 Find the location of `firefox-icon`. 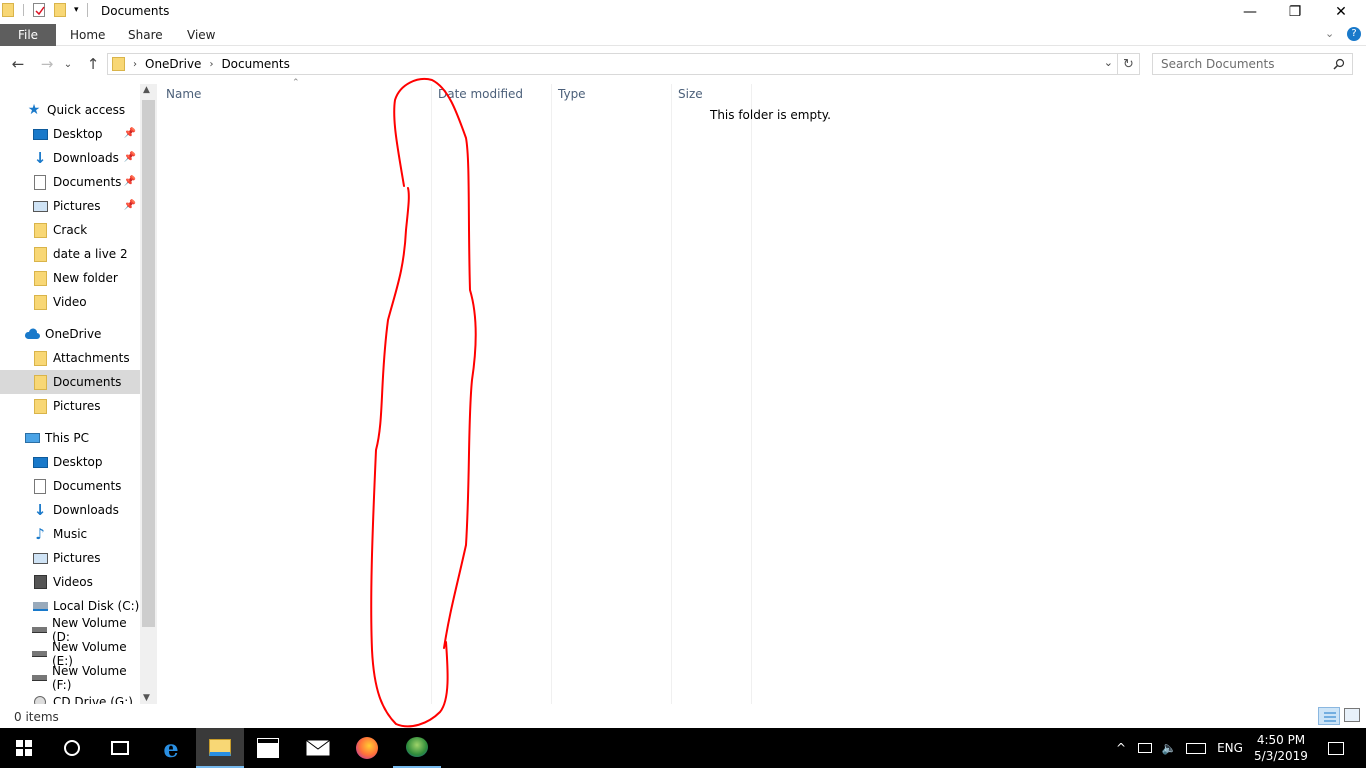

firefox-icon is located at coordinates (367, 748).